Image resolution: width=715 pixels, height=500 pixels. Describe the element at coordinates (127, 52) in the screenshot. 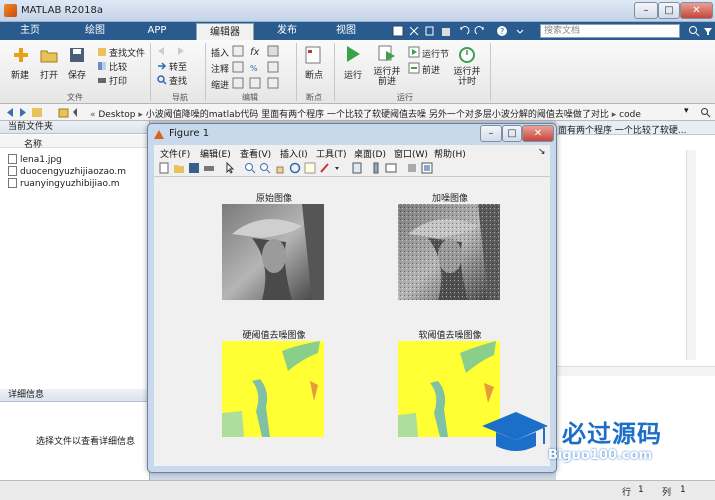

I see `find-files-button: 查找文件` at that location.